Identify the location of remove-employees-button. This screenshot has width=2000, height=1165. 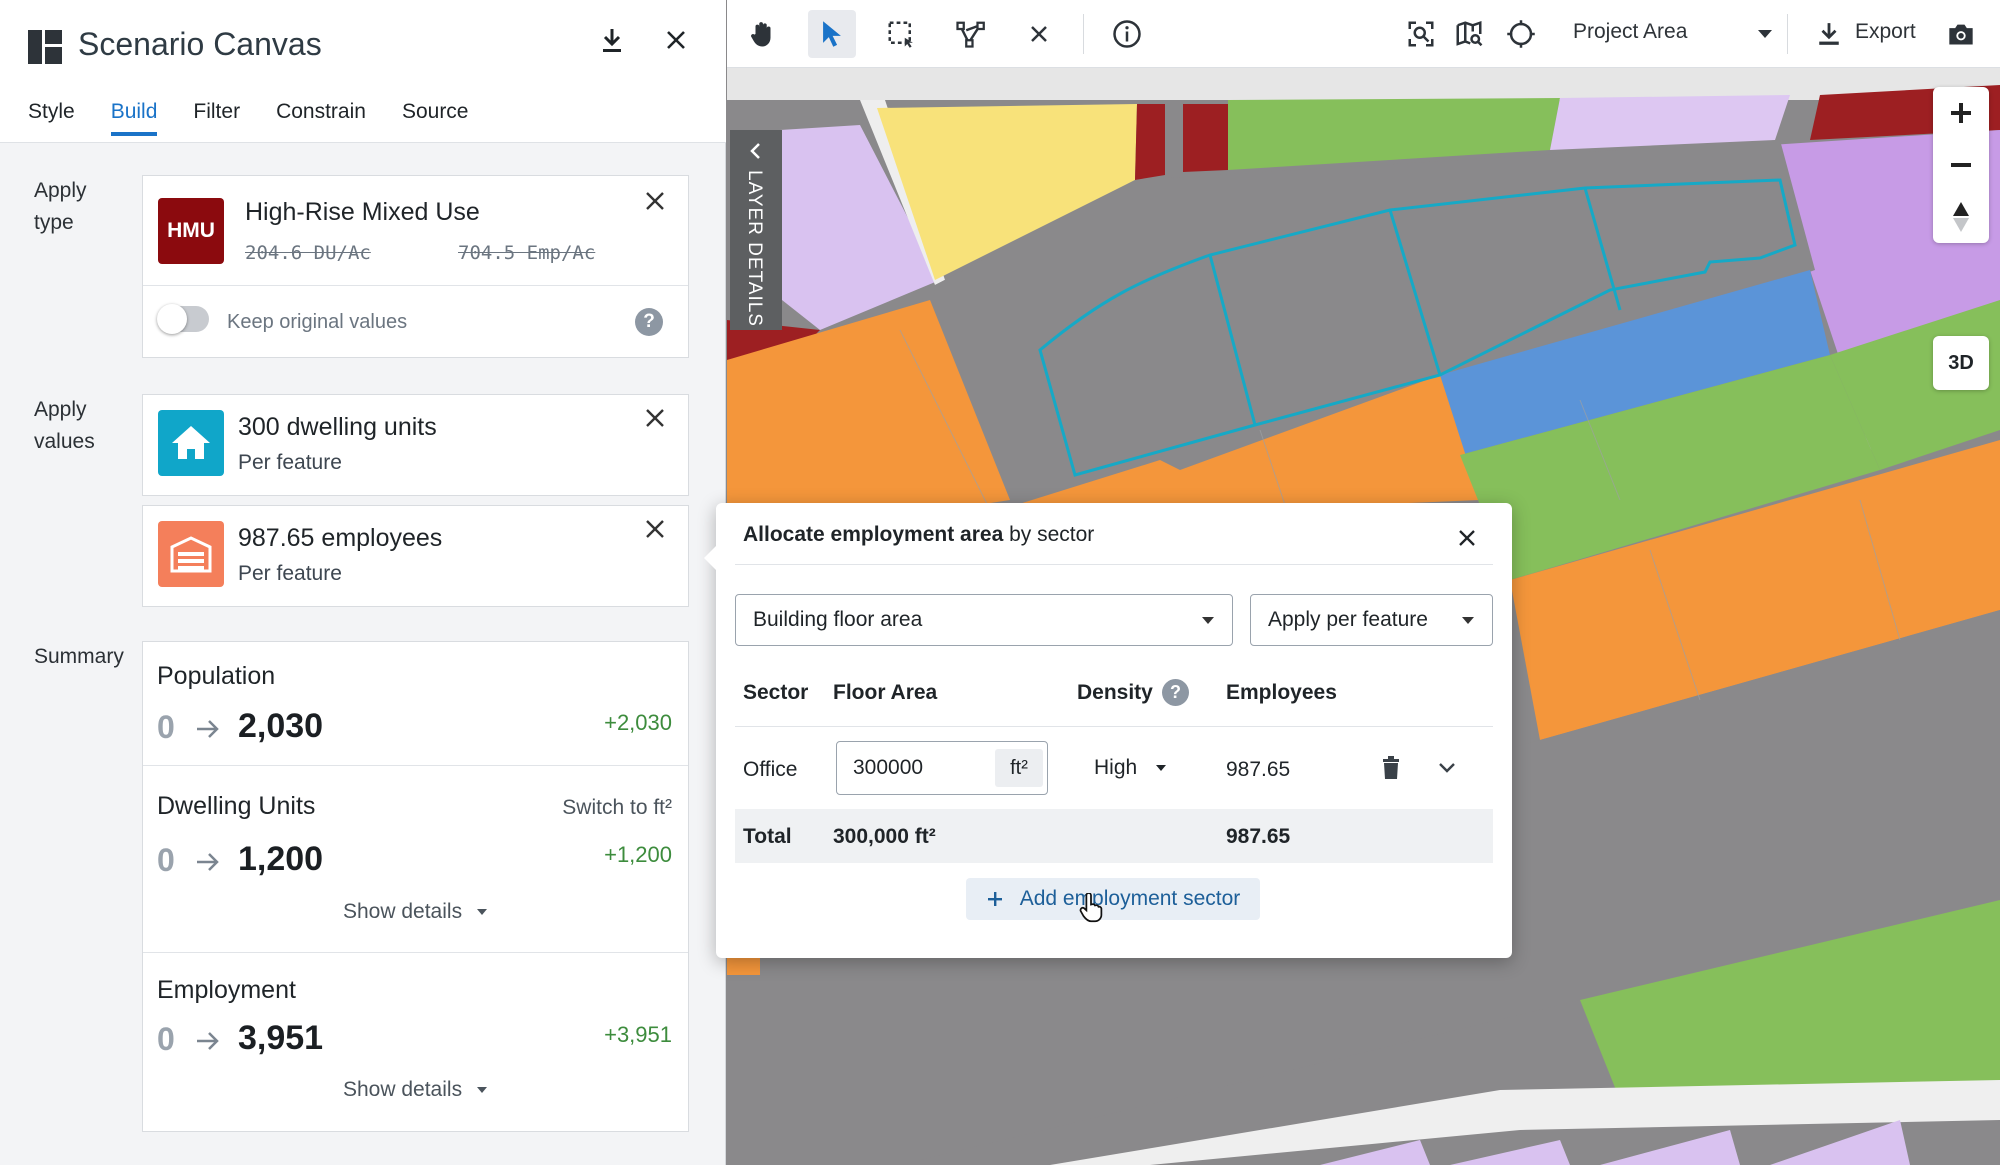
(655, 529).